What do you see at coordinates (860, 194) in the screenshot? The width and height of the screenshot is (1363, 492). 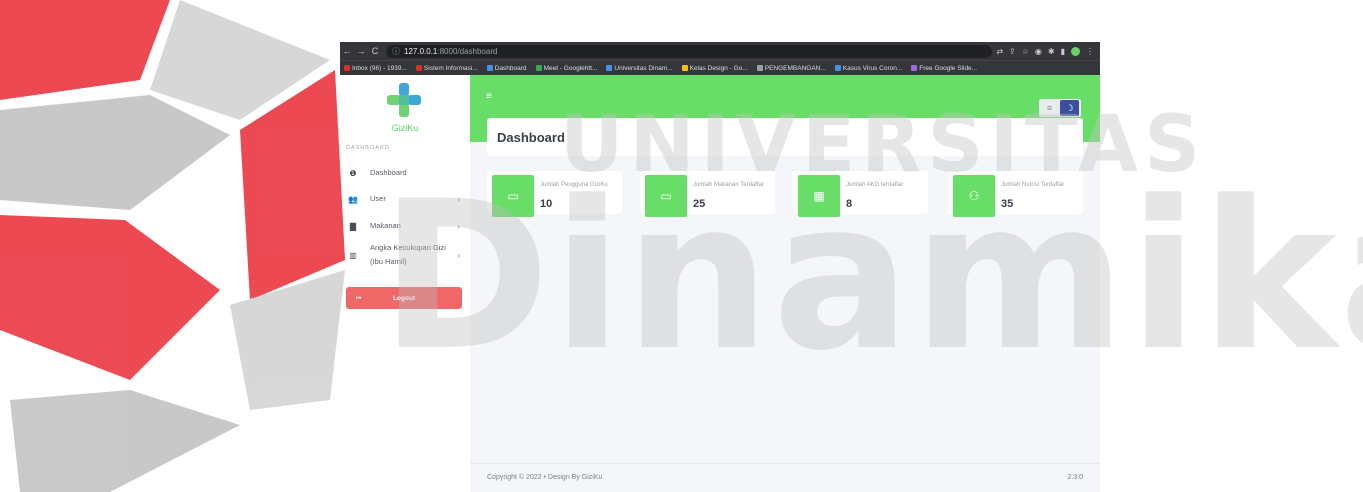 I see `stat-card-akg: ▦ Jumlah AKG terdaftar 8` at bounding box center [860, 194].